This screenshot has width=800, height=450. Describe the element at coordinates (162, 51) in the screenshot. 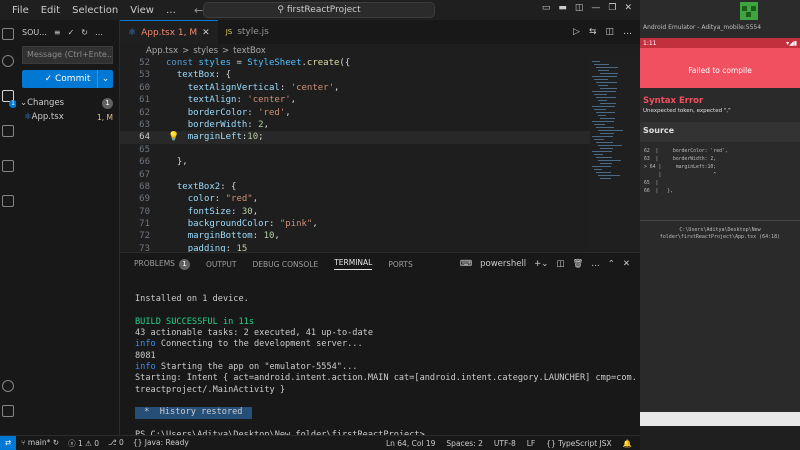

I see `breadcrumb-file: App.tsx` at that location.